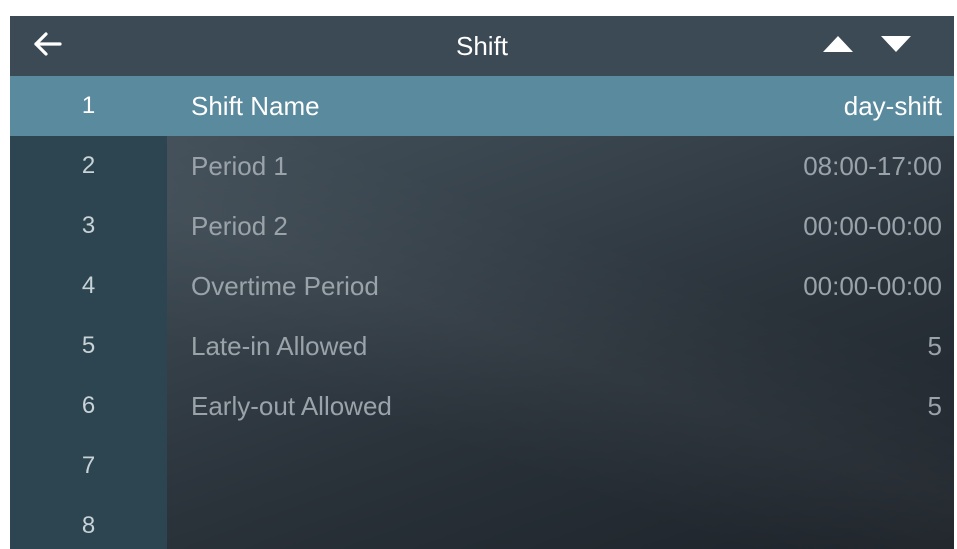 The image size is (957, 549). What do you see at coordinates (482, 522) in the screenshot?
I see `list-item-empty-8: 8` at bounding box center [482, 522].